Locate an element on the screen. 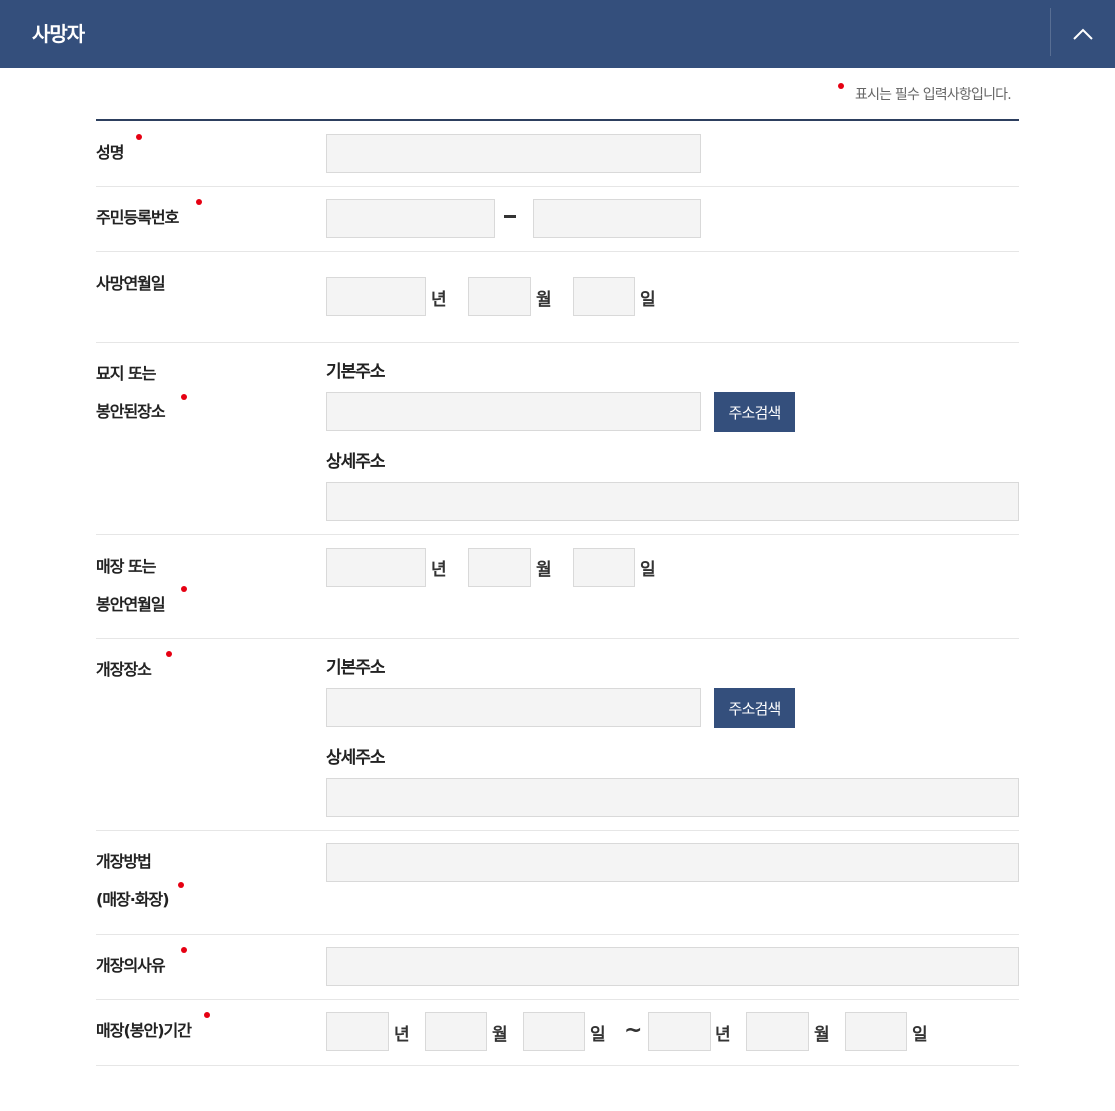 Image resolution: width=1115 pixels, height=1111 pixels. label-reburial-reason-text: 개장의사유 is located at coordinates (131, 965).